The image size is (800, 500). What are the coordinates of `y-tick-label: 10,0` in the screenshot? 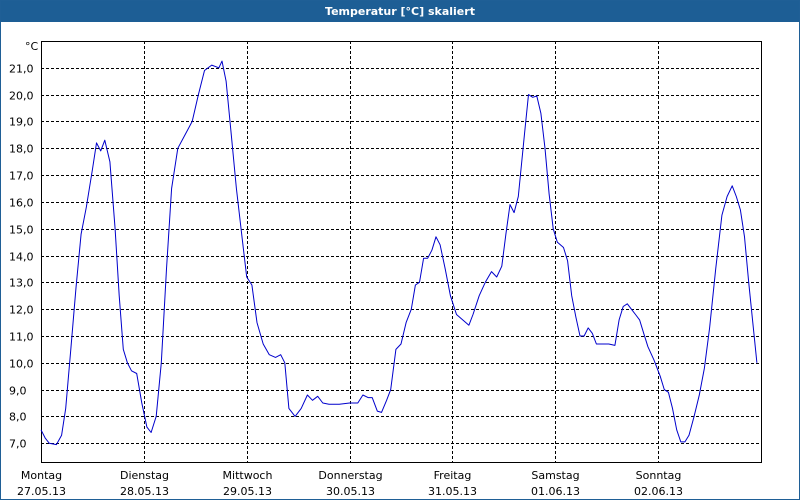 It's located at (21, 364).